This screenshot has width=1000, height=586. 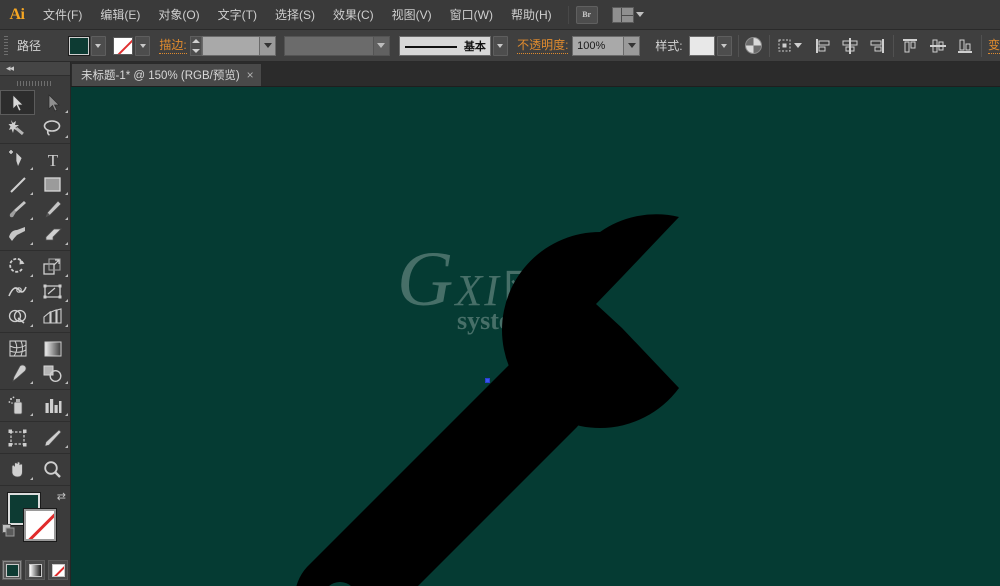 I want to click on stroke-profile-input, so click(x=328, y=45).